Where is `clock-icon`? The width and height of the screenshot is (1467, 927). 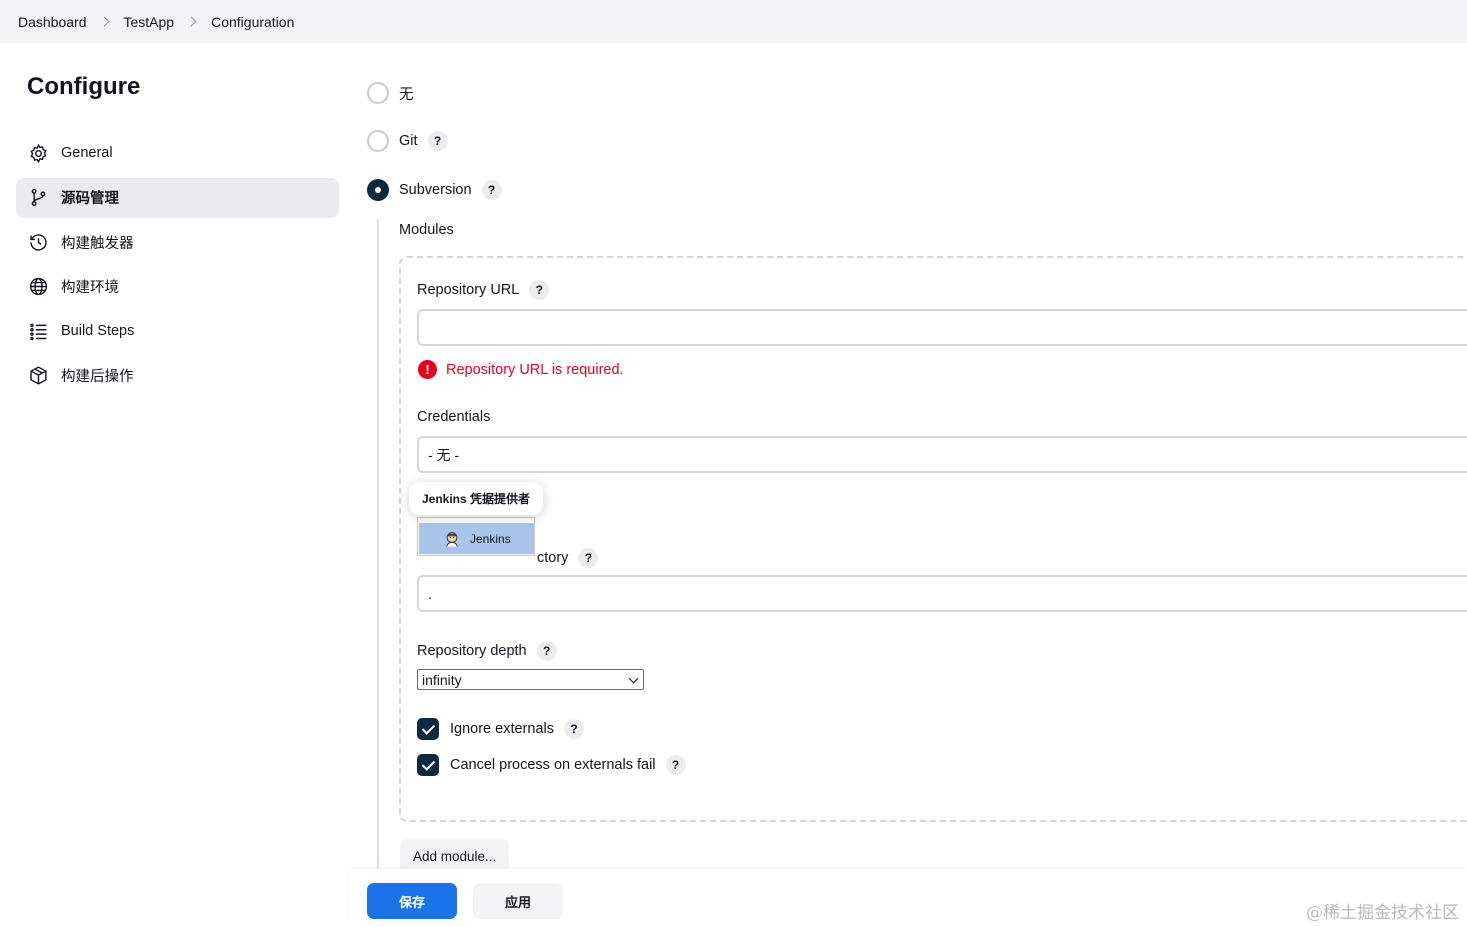 clock-icon is located at coordinates (38, 242).